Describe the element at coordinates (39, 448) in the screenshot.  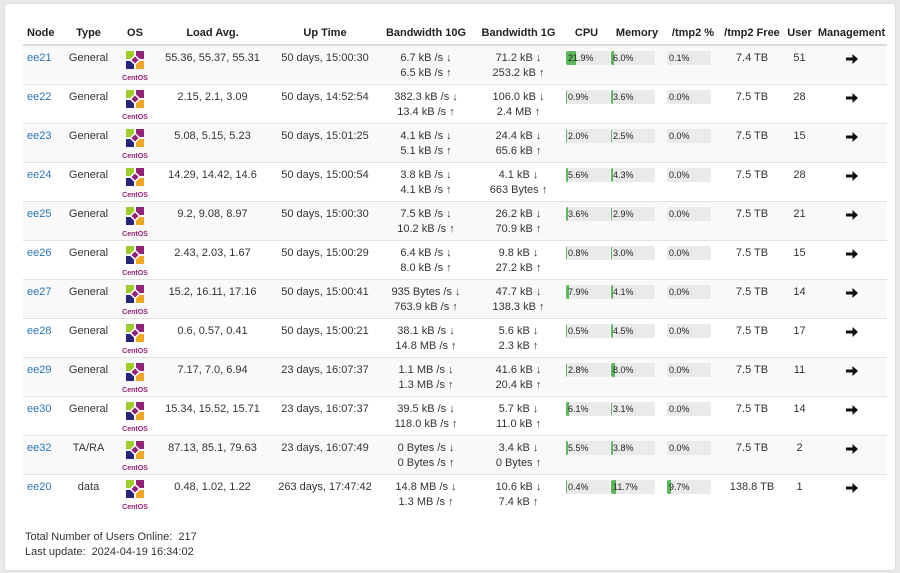
I see `node-link: ee32` at that location.